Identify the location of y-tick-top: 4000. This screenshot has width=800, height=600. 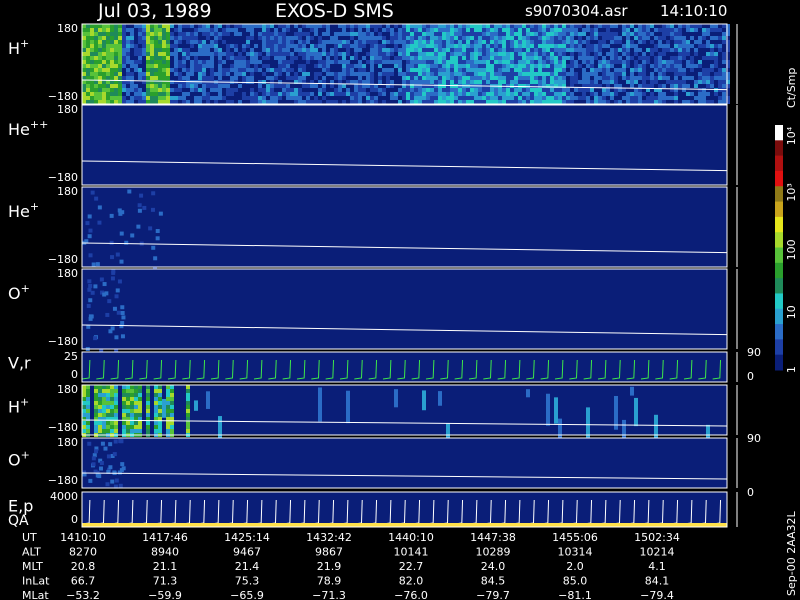
(64, 496).